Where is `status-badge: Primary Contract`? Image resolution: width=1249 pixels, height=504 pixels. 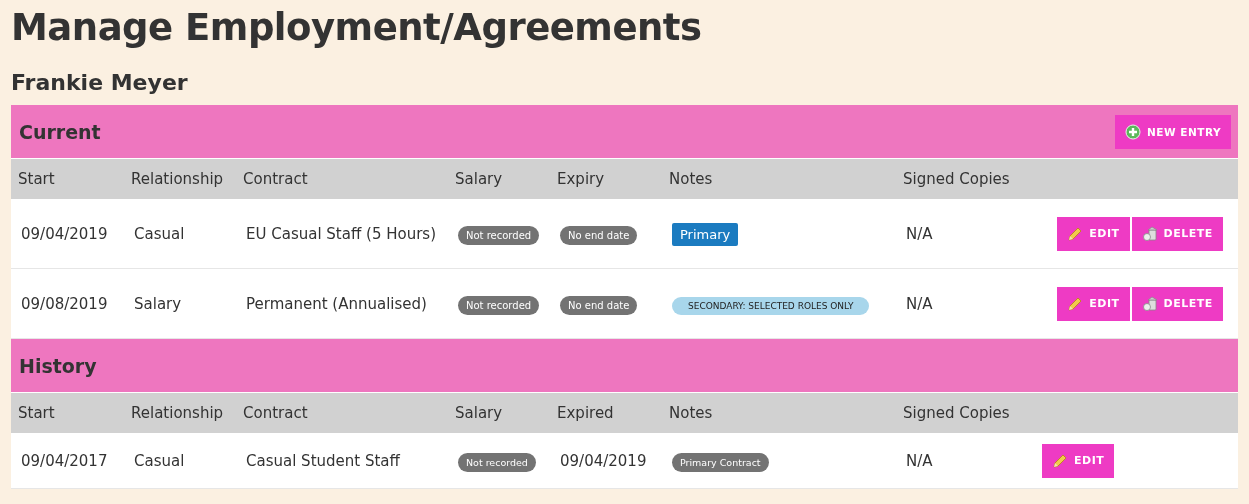 status-badge: Primary Contract is located at coordinates (720, 462).